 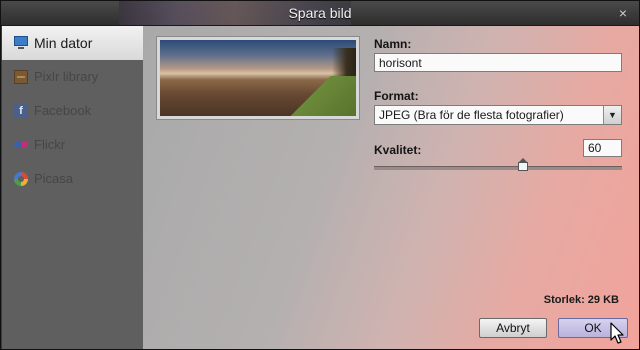 I want to click on dialog-title: Spara bild, so click(x=320, y=13).